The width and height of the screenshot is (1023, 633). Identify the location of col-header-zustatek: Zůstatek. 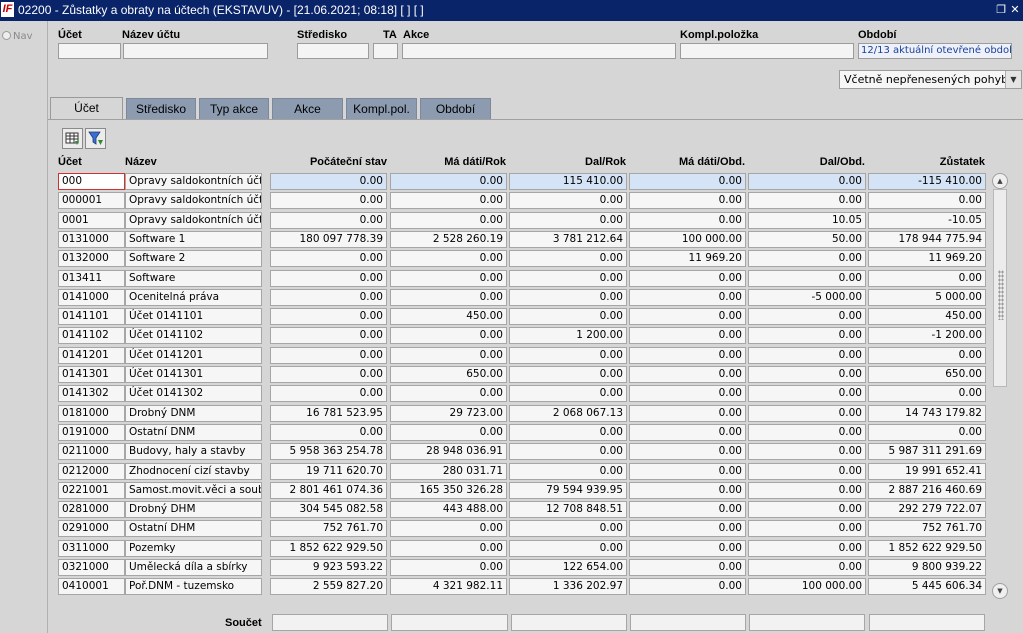
(926, 163).